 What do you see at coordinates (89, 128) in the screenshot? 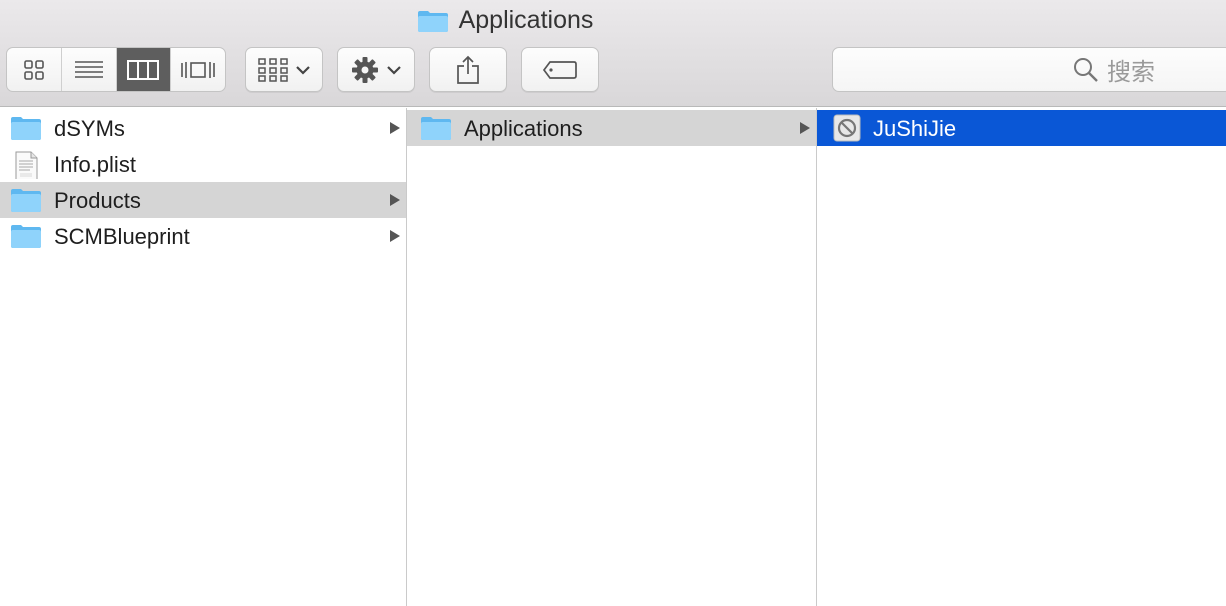
I see `item-label: dSYMs` at bounding box center [89, 128].